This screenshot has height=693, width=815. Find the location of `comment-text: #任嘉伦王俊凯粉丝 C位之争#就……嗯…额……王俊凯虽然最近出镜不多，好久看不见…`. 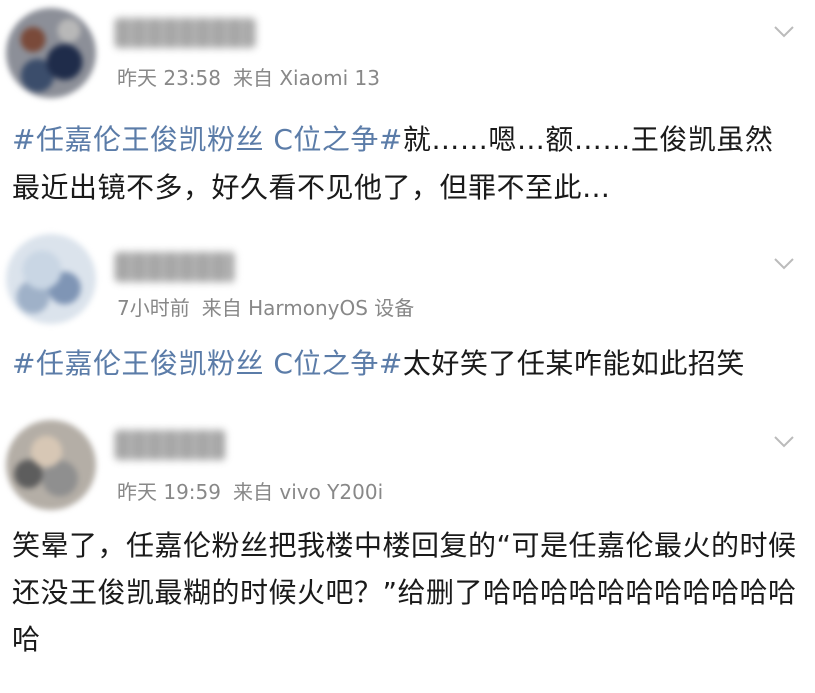

comment-text: #任嘉伦王俊凯粉丝 C位之争#就……嗯…额……王俊凯虽然最近出镜不多，好久看不见… is located at coordinates (406, 164).